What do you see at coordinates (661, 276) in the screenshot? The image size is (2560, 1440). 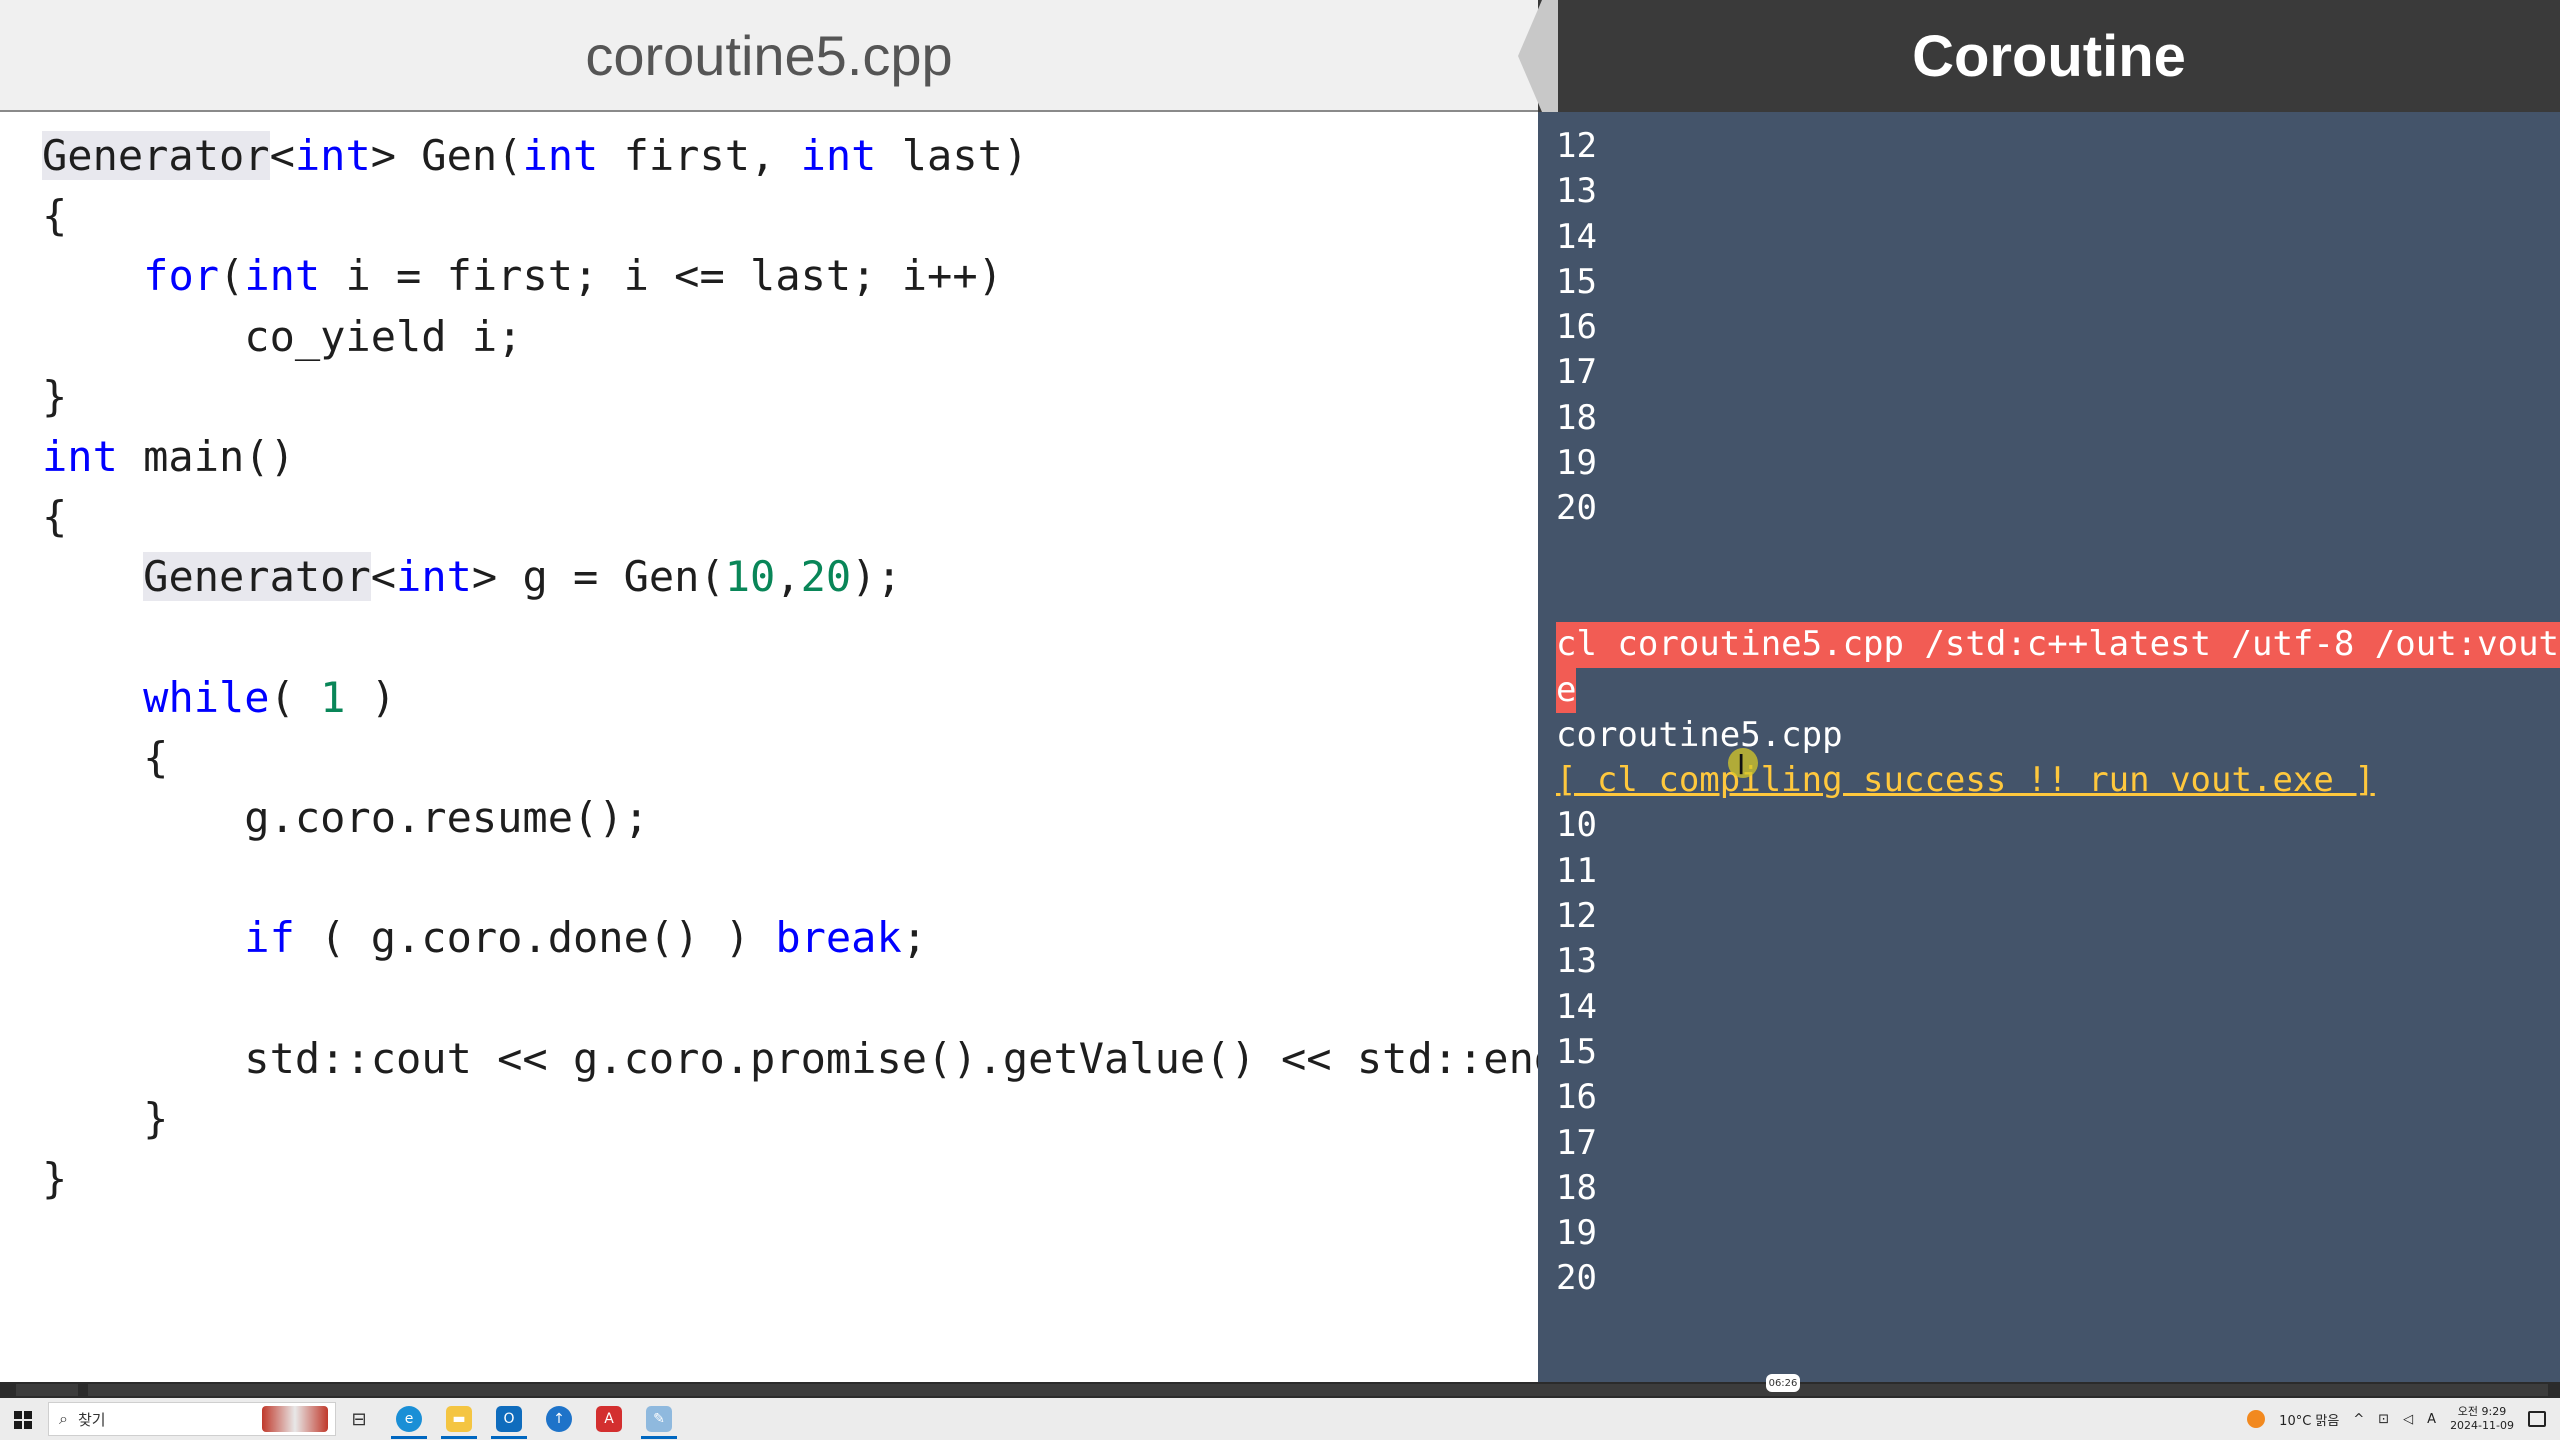 I see `code-token: i = first; i <= last; i++)` at bounding box center [661, 276].